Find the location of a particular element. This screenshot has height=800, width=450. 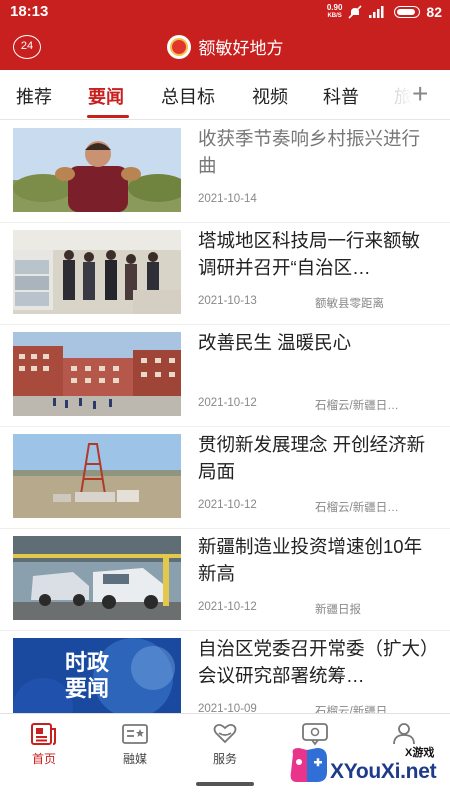

tab-general-goal: 总目标 is located at coordinates (188, 96).